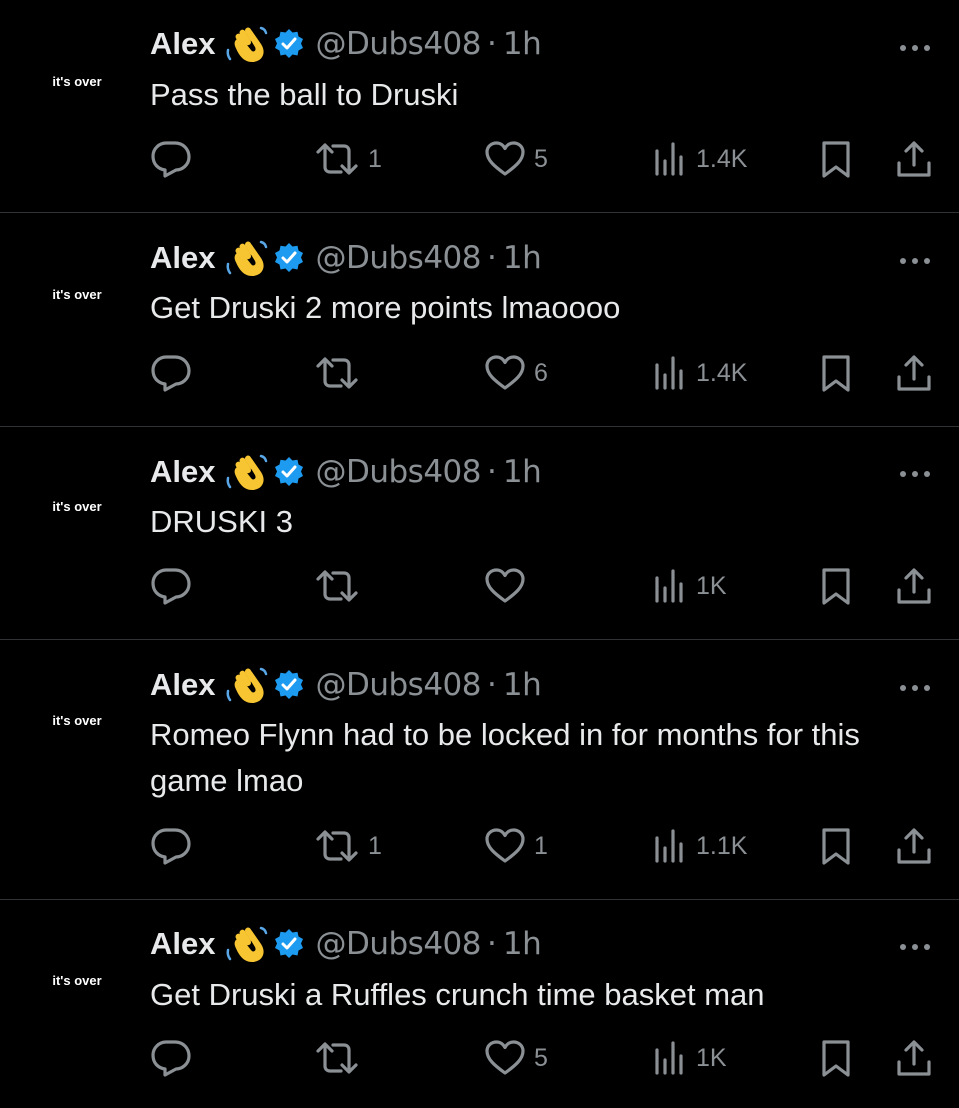  Describe the element at coordinates (304, 94) in the screenshot. I see `tweet-text: Pass the ball to Druski` at that location.